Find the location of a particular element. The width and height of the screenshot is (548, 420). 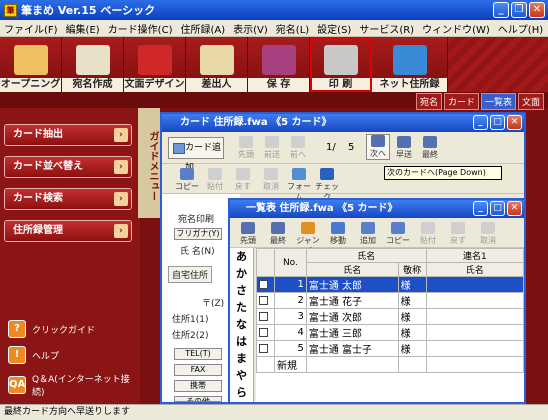

kana-index-item: は is located at coordinates (241, 341).